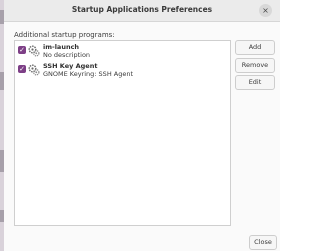 The height and width of the screenshot is (251, 320). What do you see at coordinates (64, 35) in the screenshot?
I see `section-label: Additional startup programs:` at bounding box center [64, 35].